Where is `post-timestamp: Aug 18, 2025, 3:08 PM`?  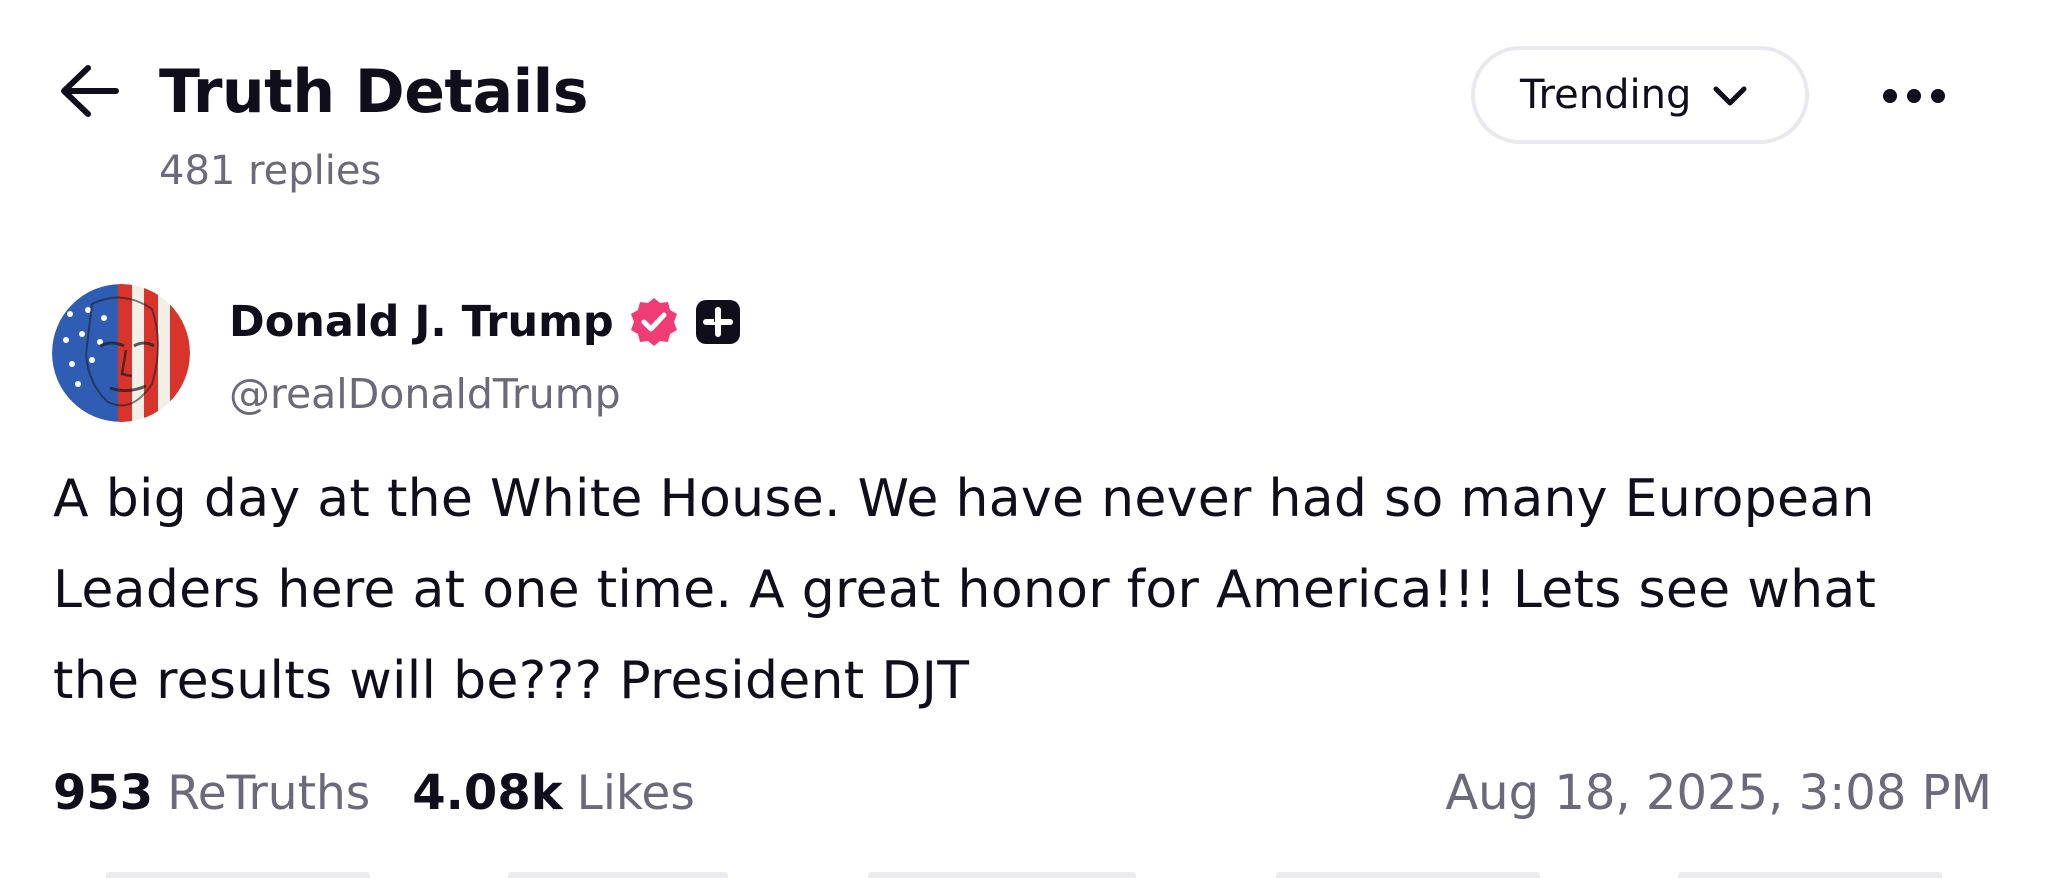 post-timestamp: Aug 18, 2025, 3:08 PM is located at coordinates (1718, 793).